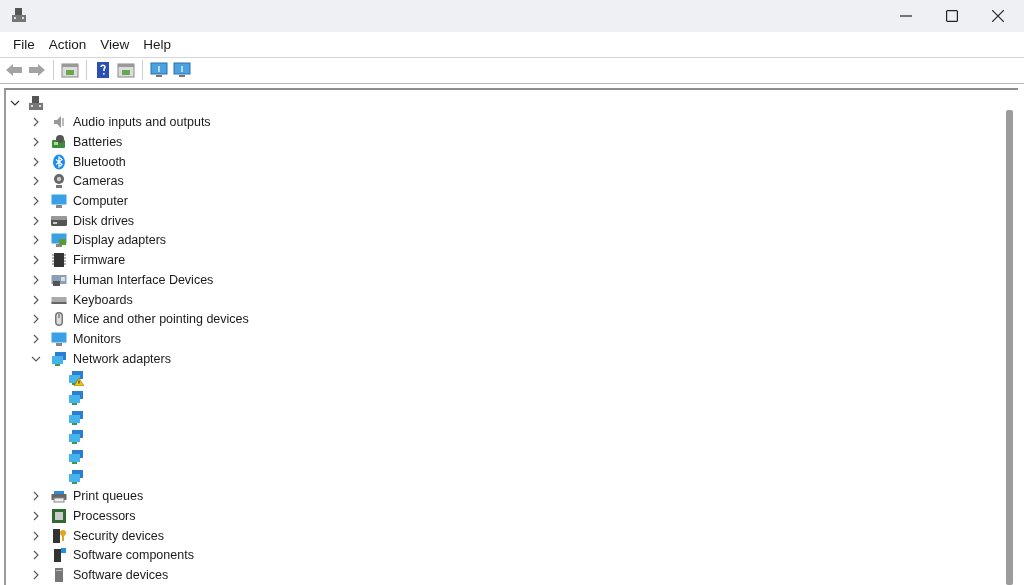 This screenshot has width=1024, height=585. Describe the element at coordinates (24, 44) in the screenshot. I see `menu-item: File` at that location.